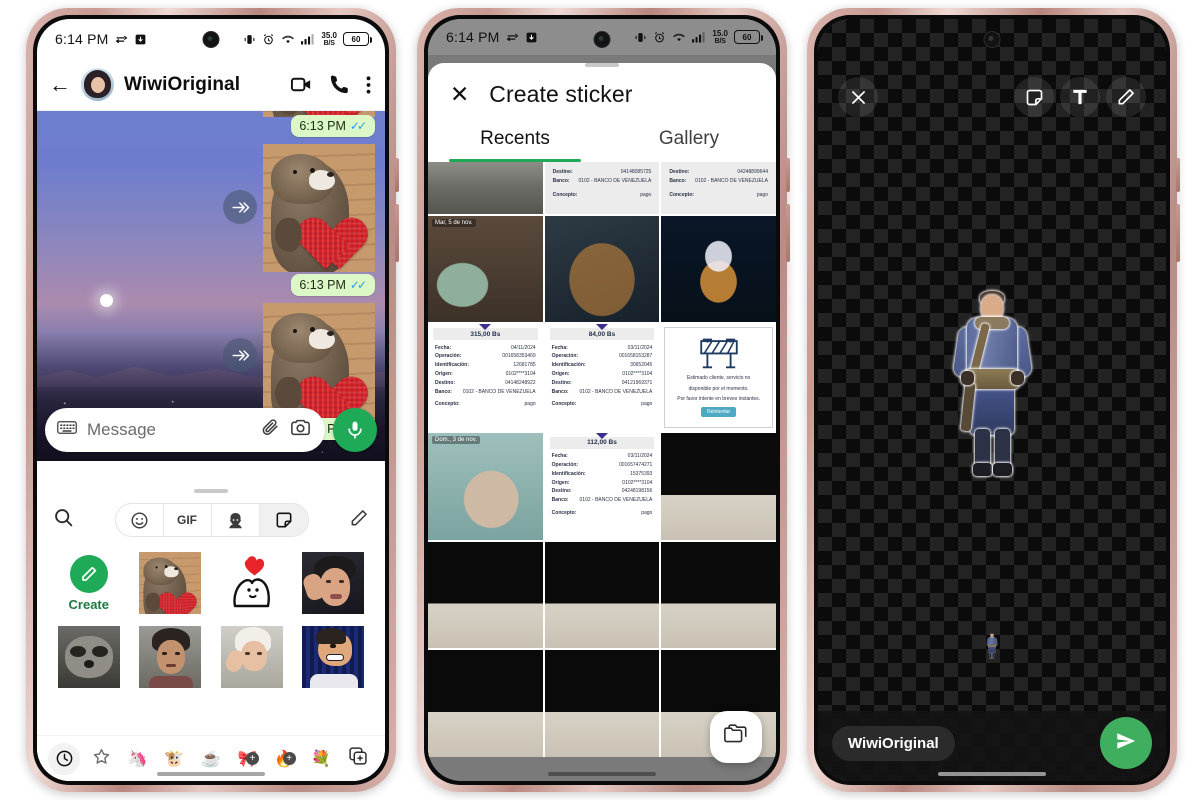 Image resolution: width=1200 pixels, height=800 pixels. I want to click on tab-gallery: Gallery, so click(689, 140).